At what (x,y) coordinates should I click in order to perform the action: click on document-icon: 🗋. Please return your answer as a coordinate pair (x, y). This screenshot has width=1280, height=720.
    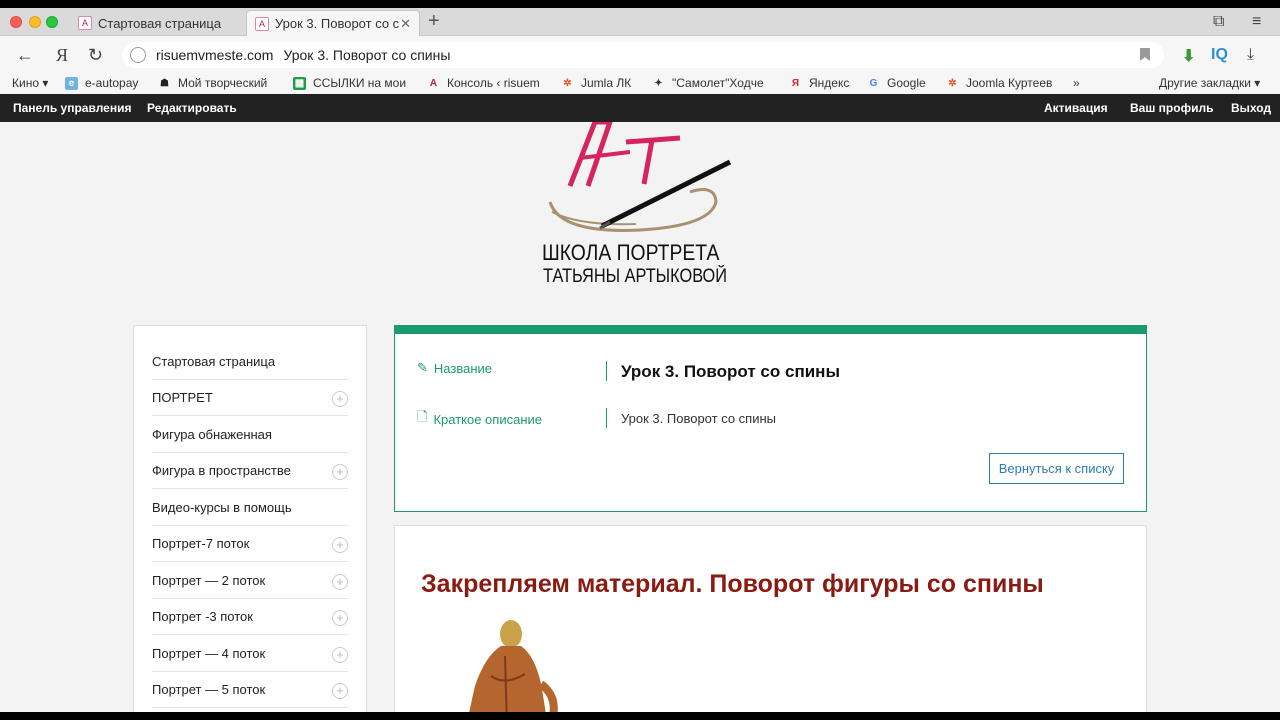
    Looking at the image, I should click on (422, 416).